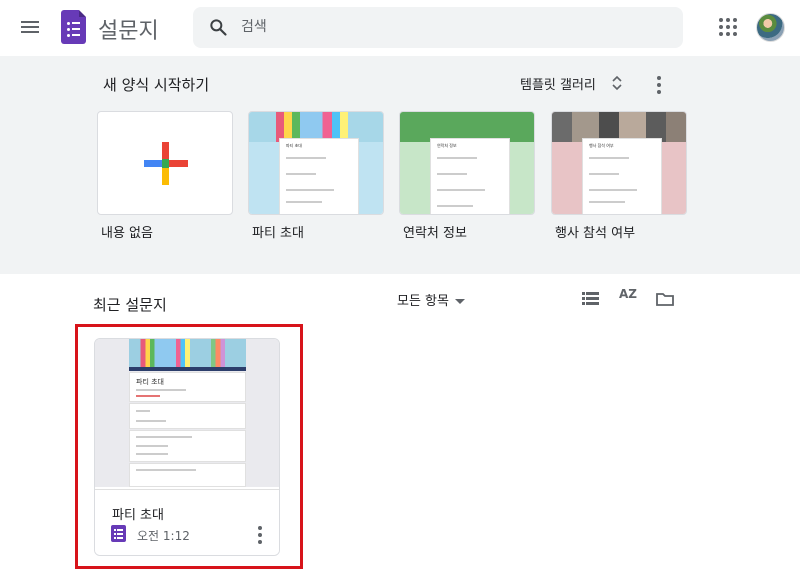  Describe the element at coordinates (156, 85) in the screenshot. I see `gallery-heading: 새 양식 시작하기` at that location.